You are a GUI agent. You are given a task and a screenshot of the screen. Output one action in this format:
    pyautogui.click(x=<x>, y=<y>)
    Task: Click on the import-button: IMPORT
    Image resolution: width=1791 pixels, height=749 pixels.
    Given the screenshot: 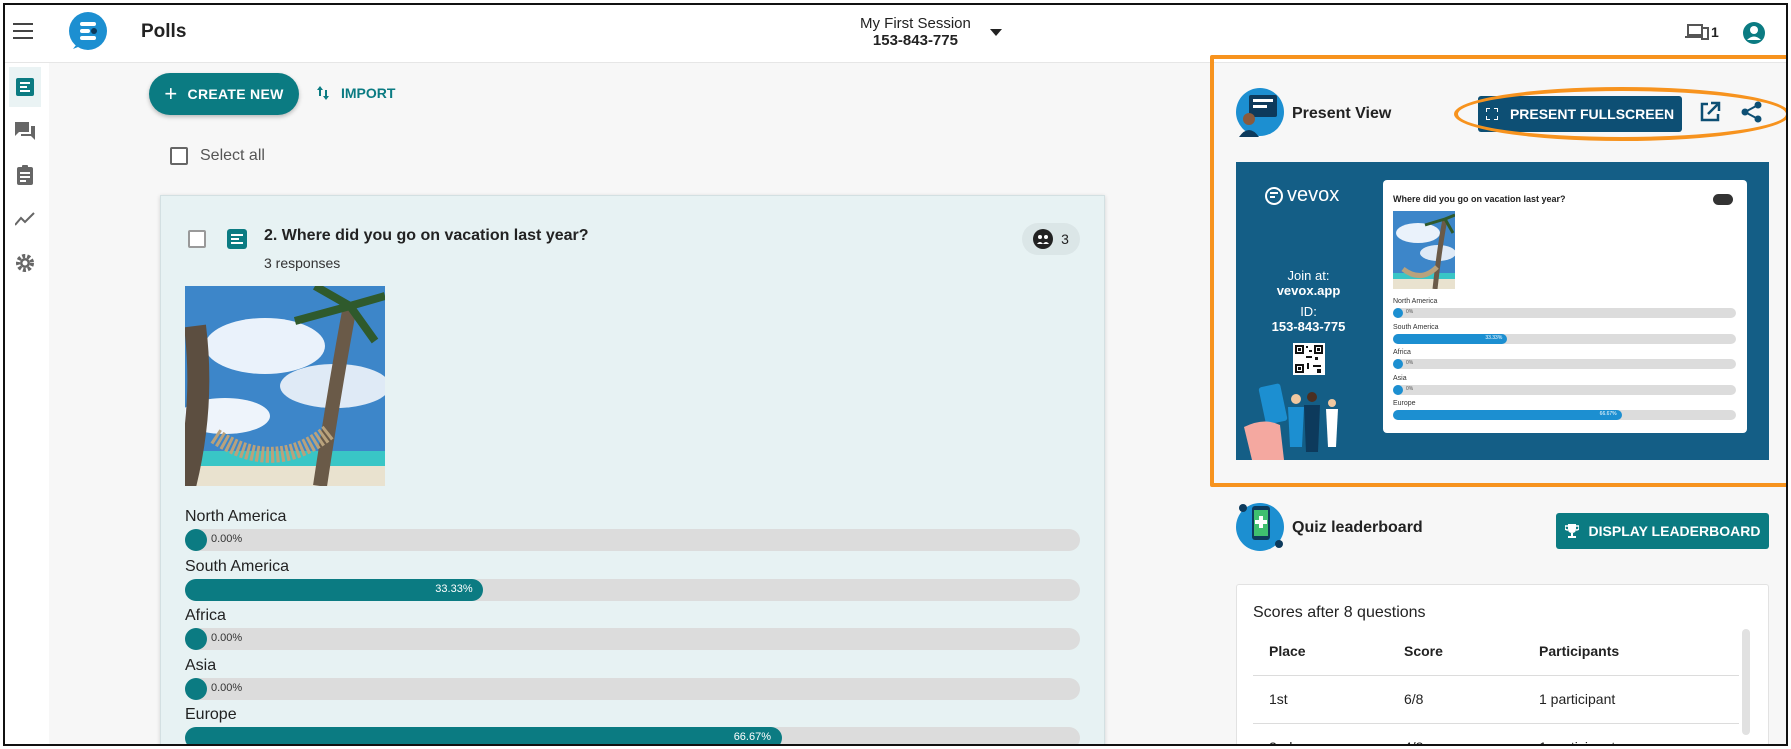 What is the action you would take?
    pyautogui.click(x=356, y=93)
    